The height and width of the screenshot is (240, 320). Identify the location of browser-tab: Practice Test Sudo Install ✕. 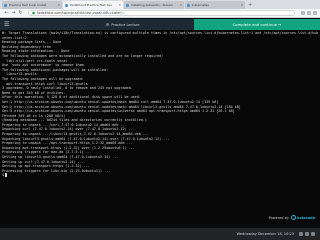
(32, 5).